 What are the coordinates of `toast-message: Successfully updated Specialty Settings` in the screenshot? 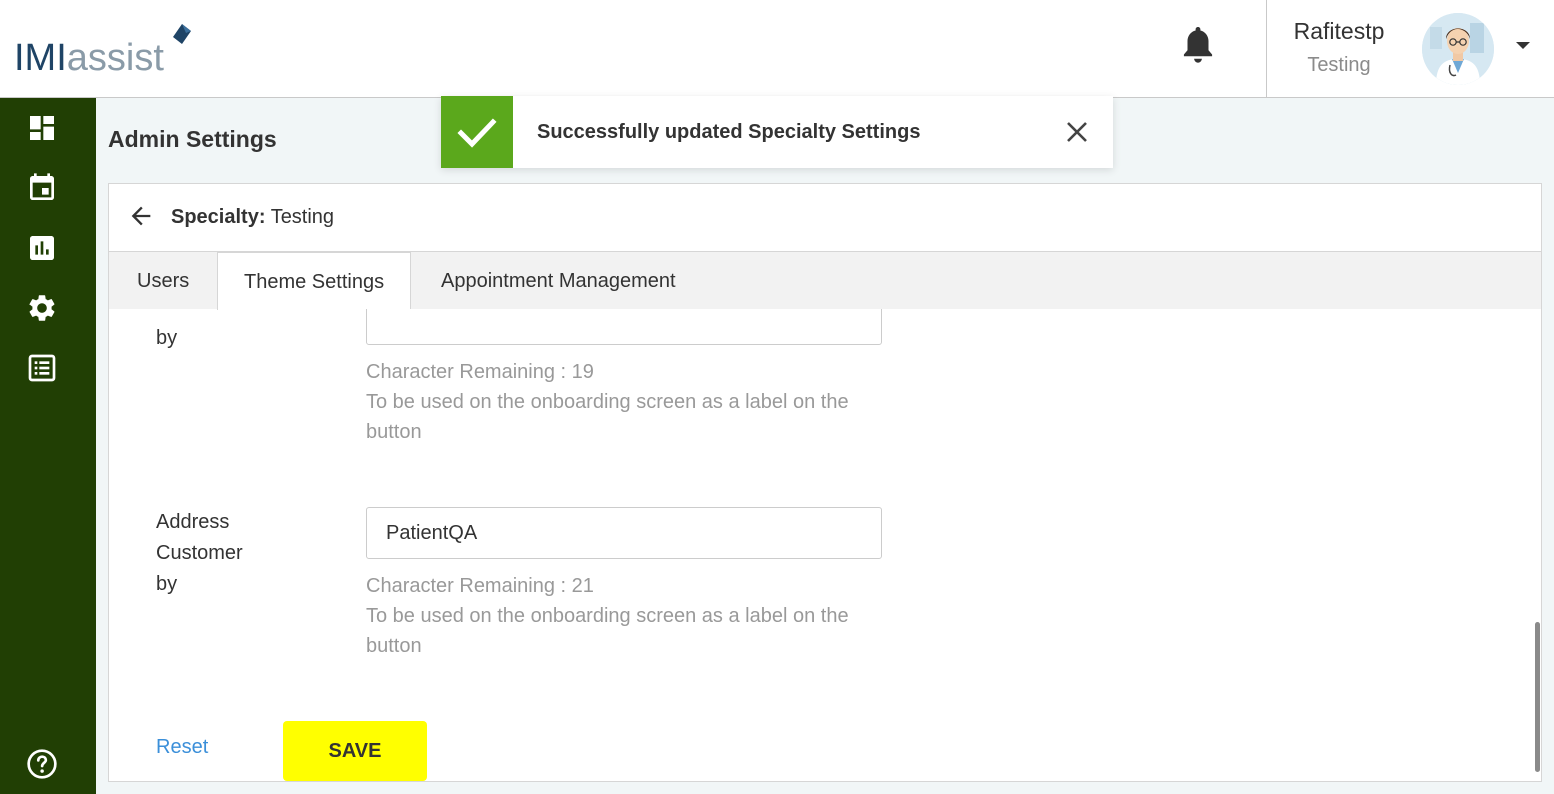 It's located at (729, 132).